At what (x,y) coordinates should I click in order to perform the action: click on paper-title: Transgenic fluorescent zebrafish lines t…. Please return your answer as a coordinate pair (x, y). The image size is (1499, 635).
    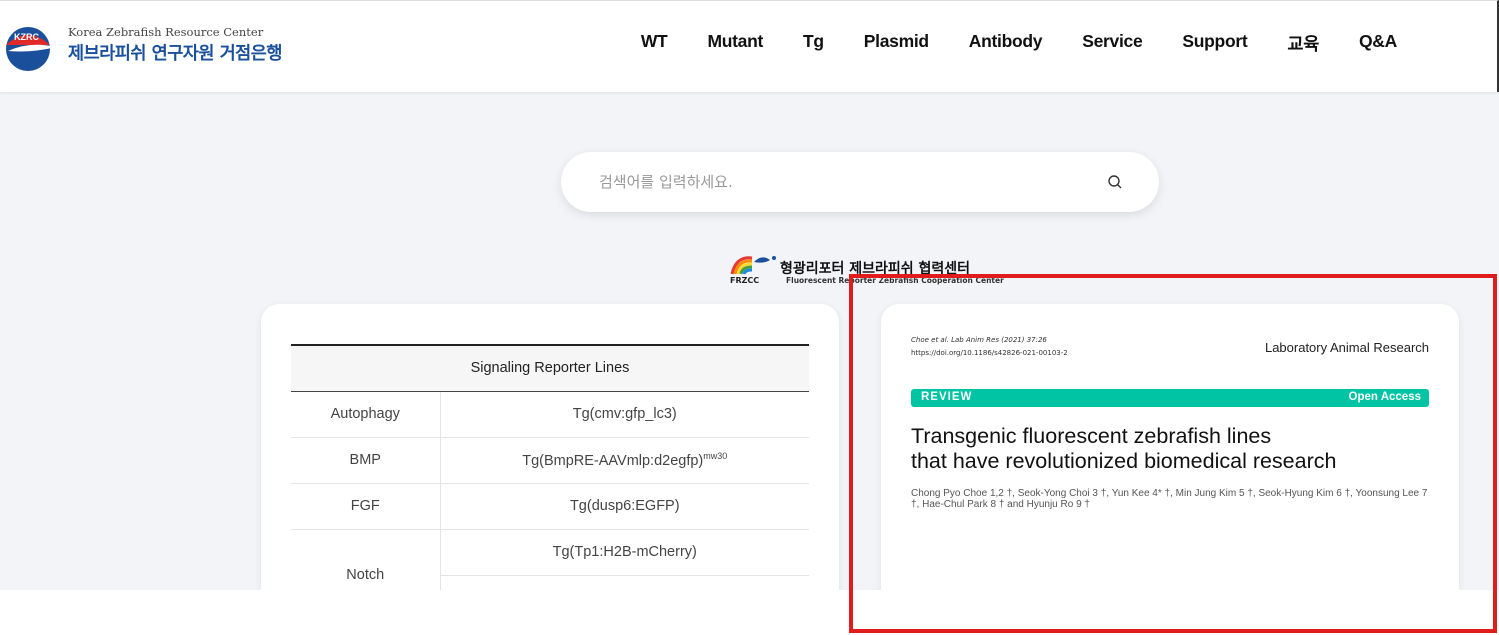
    Looking at the image, I should click on (1170, 449).